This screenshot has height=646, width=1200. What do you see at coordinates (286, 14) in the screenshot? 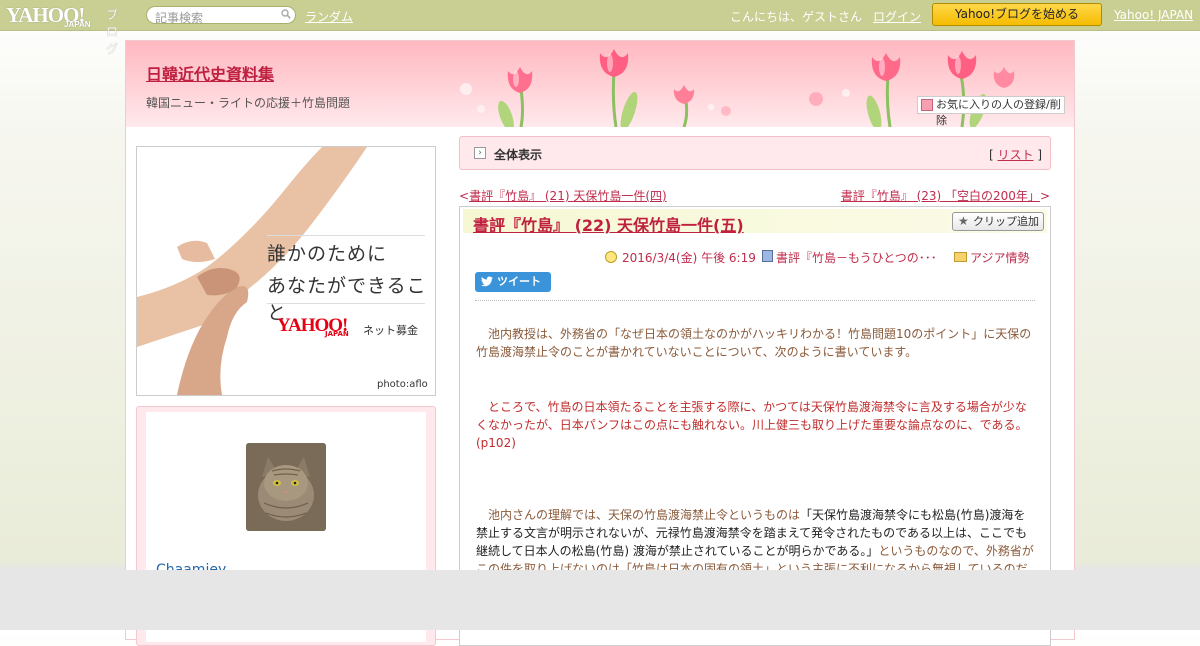
I see `search-icon` at bounding box center [286, 14].